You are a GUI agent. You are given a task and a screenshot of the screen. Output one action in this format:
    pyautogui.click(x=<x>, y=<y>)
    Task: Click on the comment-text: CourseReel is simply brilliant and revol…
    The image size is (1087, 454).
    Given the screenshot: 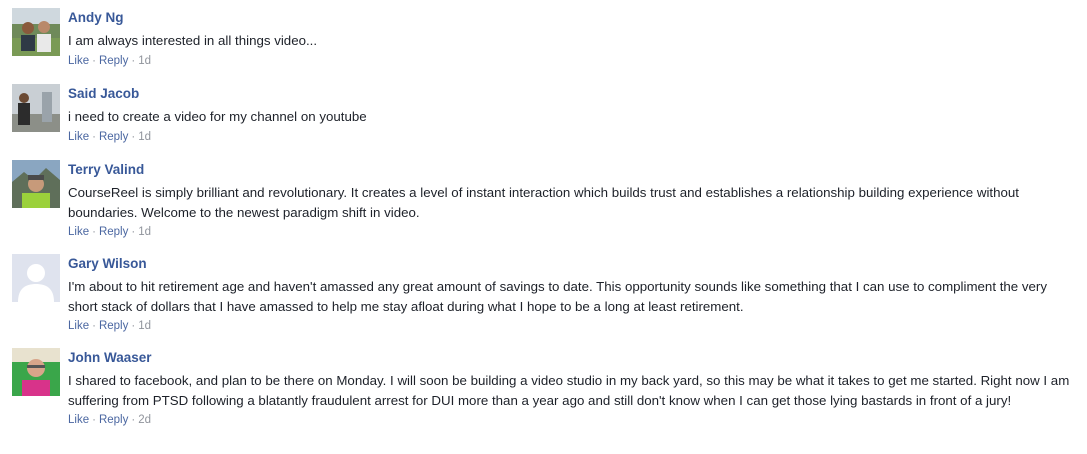 What is the action you would take?
    pyautogui.click(x=545, y=202)
    